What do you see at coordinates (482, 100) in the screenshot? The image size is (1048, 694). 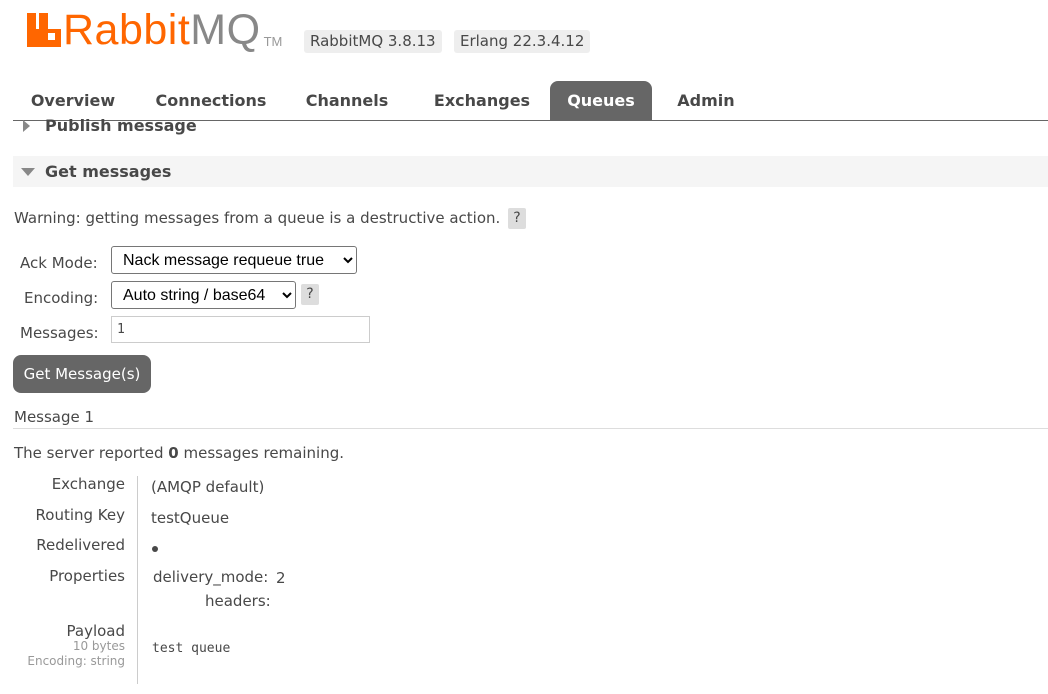 I see `tab-exchanges: Exchanges` at bounding box center [482, 100].